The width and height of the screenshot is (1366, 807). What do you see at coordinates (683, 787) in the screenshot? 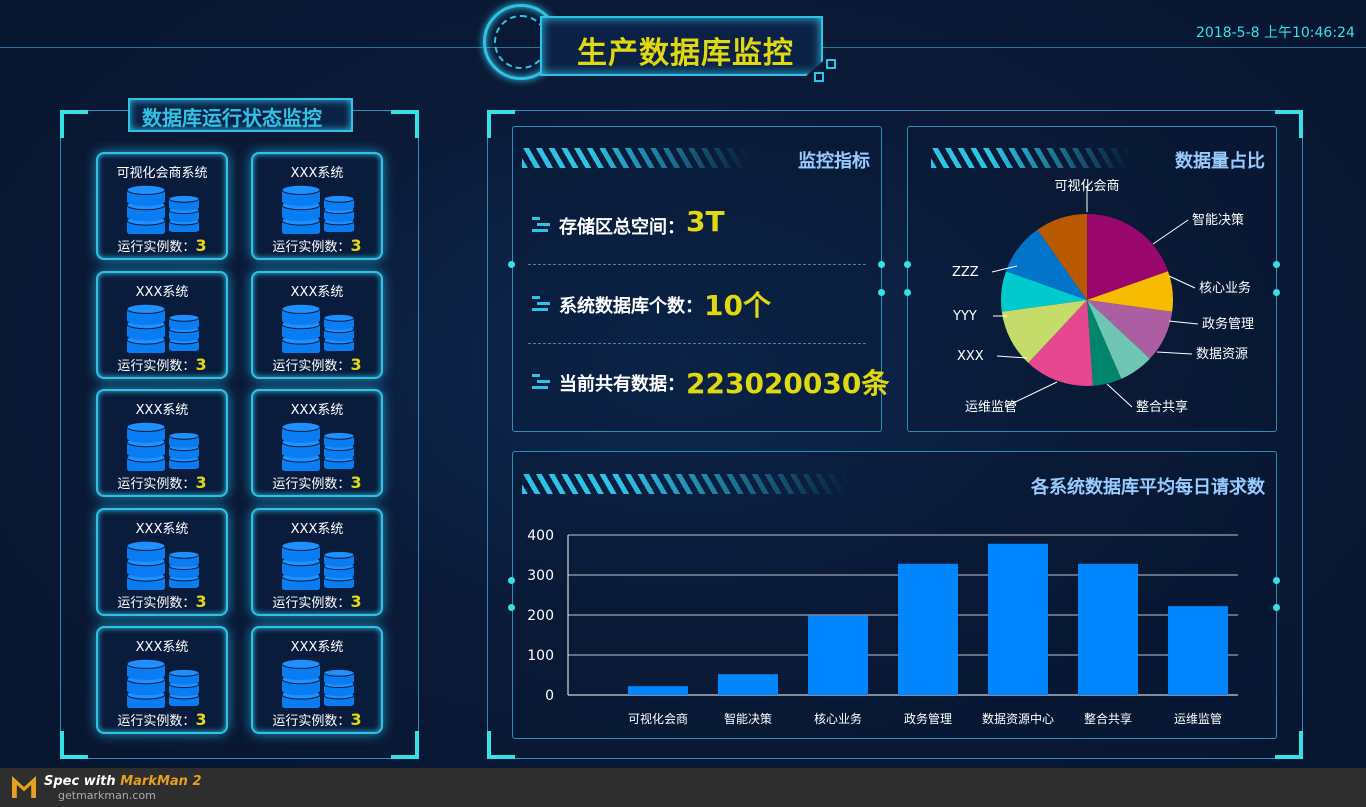
I see `footer-bar: Spec with MarkMan 2 getmarkman.com` at bounding box center [683, 787].